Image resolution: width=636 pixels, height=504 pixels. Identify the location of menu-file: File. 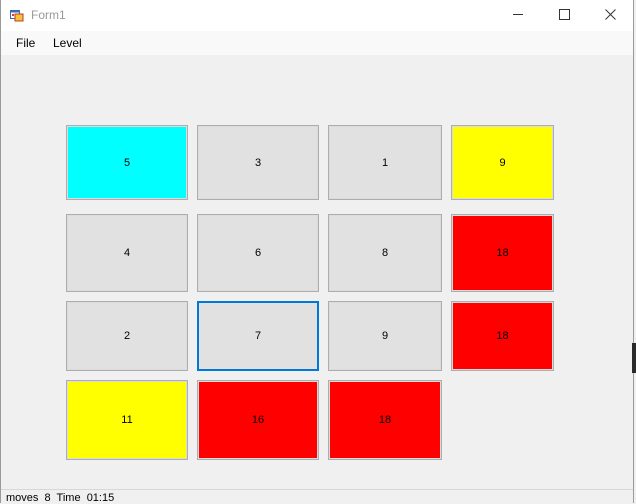
(25, 43).